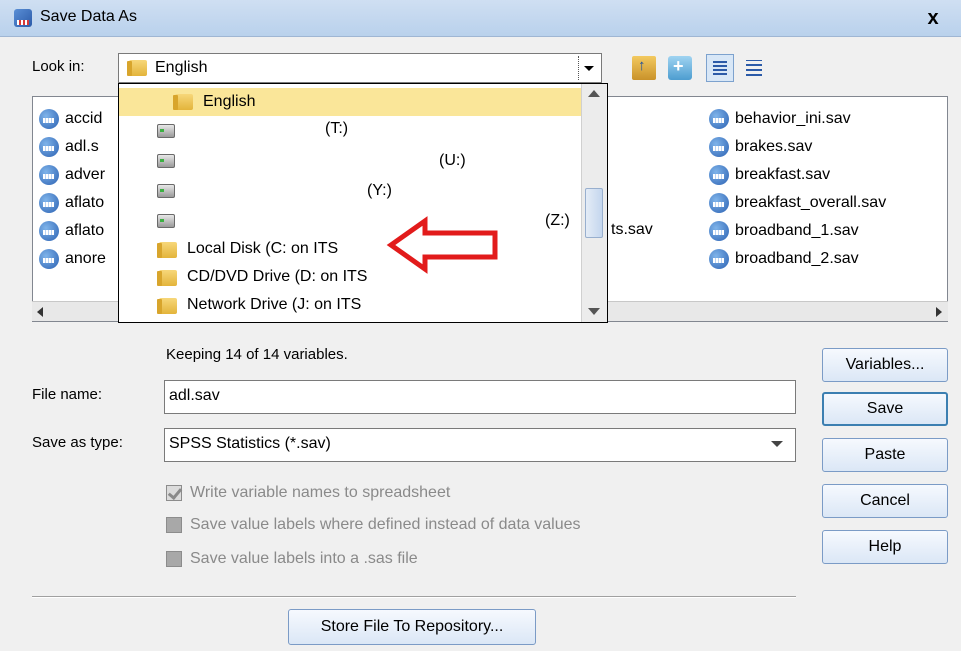 This screenshot has width=961, height=651. What do you see at coordinates (67, 394) in the screenshot?
I see `file-name-label: File name:` at bounding box center [67, 394].